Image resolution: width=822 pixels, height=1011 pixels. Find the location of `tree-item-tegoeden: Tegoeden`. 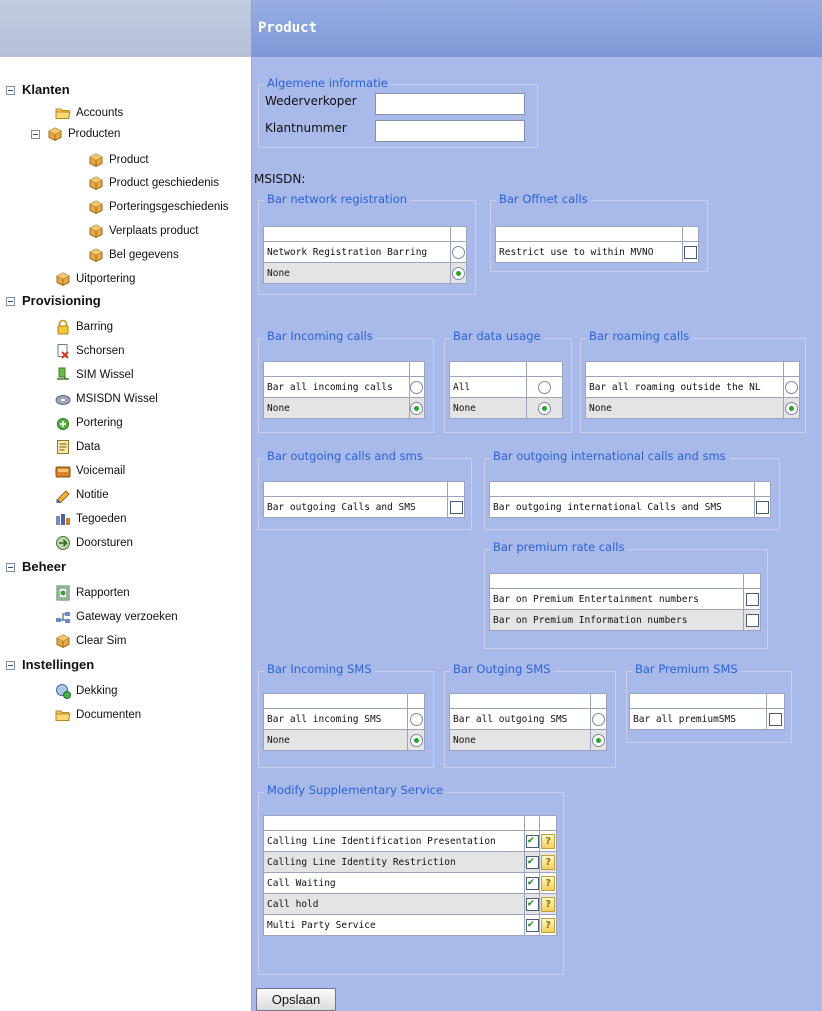

tree-item-tegoeden: Tegoeden is located at coordinates (91, 519).